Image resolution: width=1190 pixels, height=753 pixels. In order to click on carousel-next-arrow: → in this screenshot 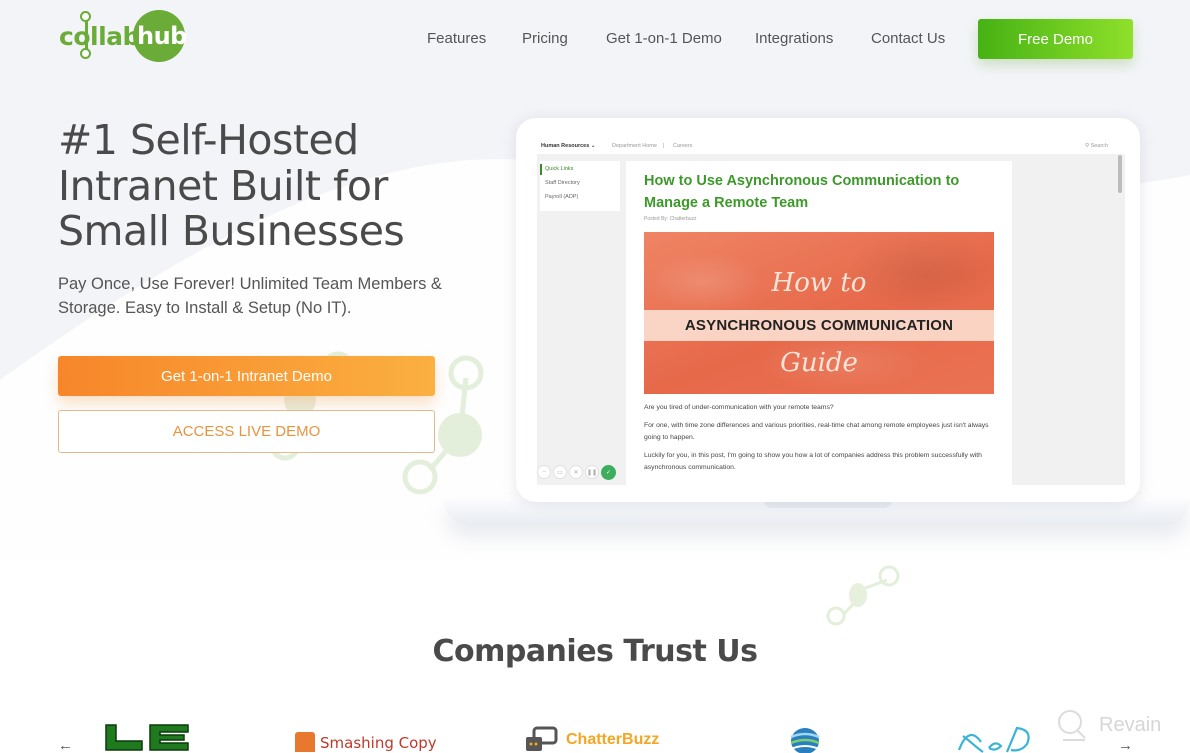, I will do `click(1125, 745)`.